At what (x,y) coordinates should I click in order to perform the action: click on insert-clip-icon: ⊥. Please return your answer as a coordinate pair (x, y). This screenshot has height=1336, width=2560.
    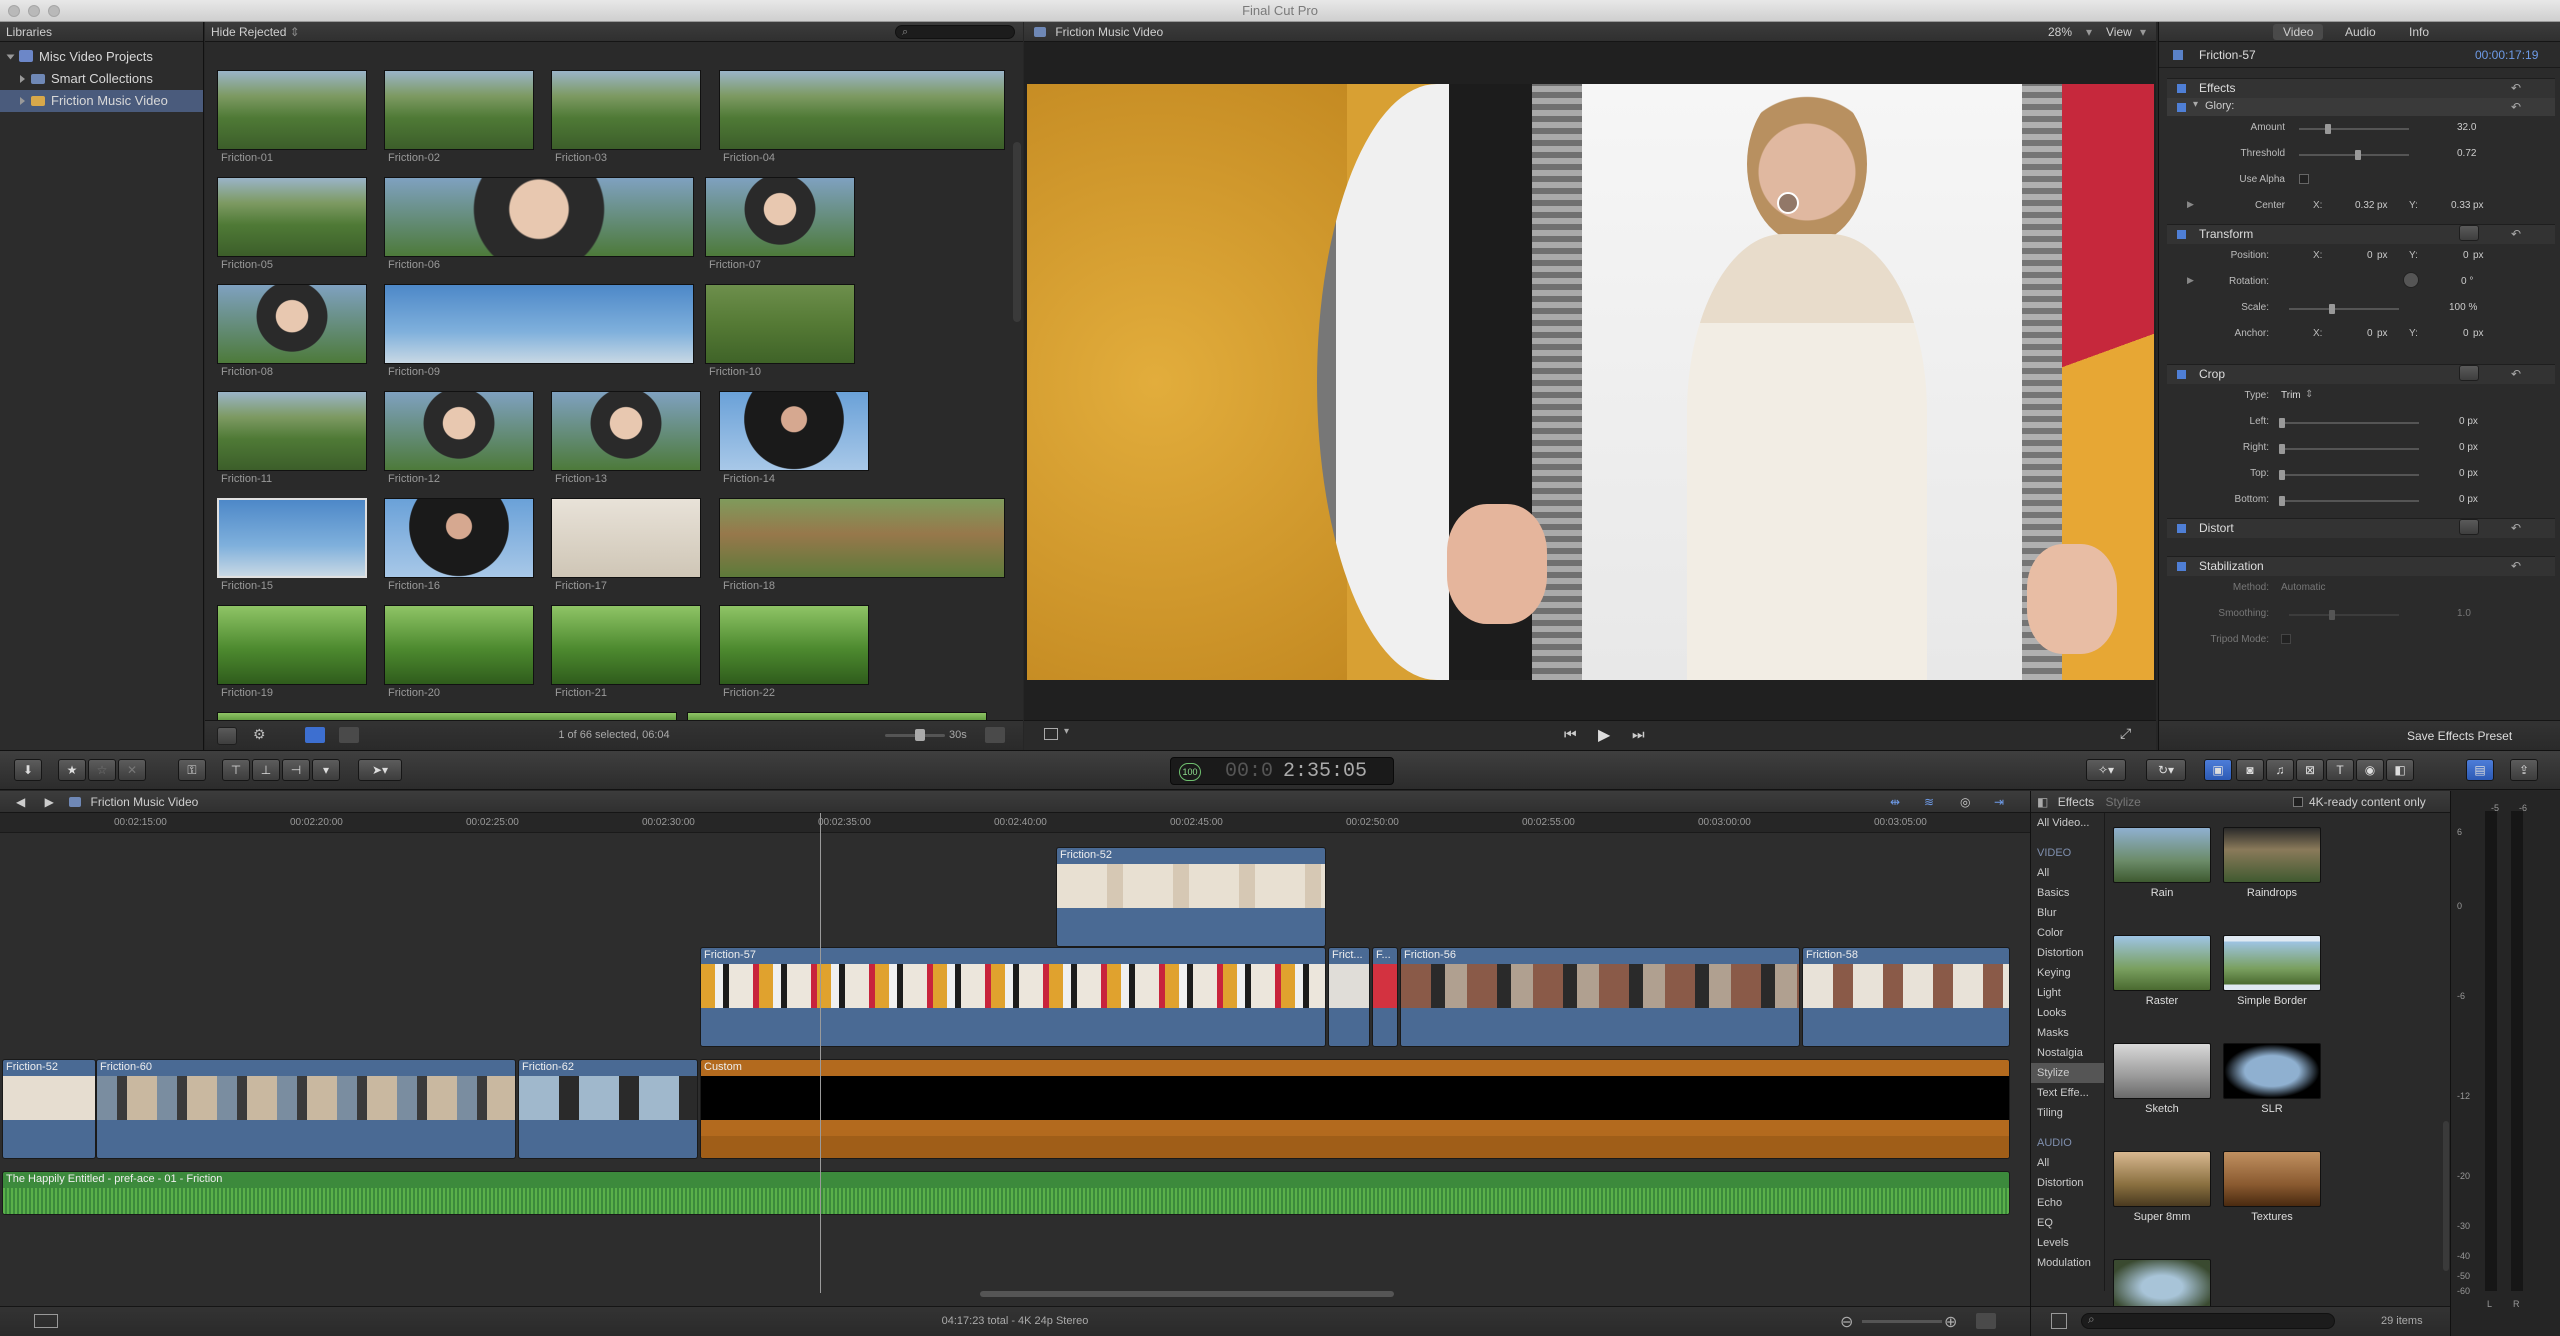
    Looking at the image, I should click on (266, 770).